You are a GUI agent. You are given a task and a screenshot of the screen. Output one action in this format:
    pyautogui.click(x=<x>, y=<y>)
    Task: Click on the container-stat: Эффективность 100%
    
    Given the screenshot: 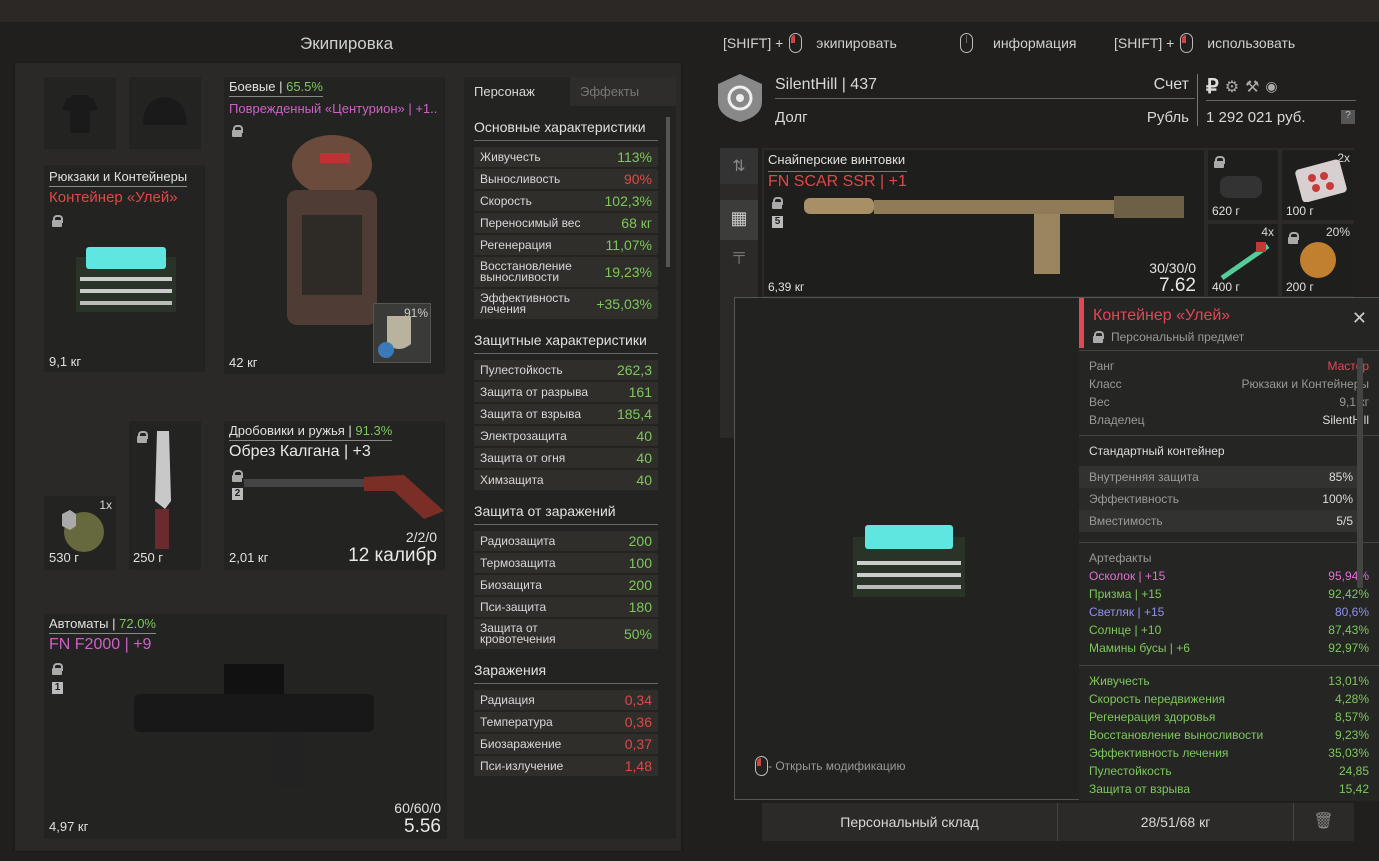 What is the action you would take?
    pyautogui.click(x=1221, y=499)
    